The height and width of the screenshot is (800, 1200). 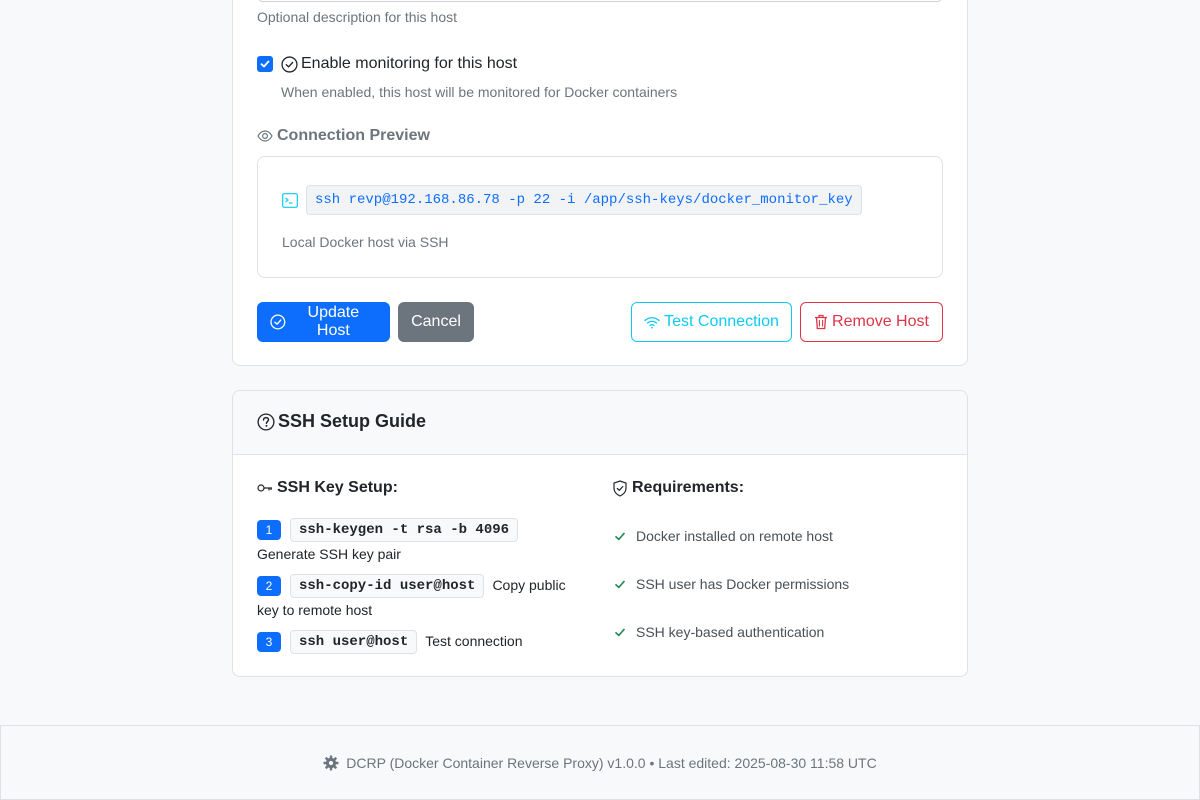 What do you see at coordinates (269, 586) in the screenshot?
I see `step-number-badge: 2` at bounding box center [269, 586].